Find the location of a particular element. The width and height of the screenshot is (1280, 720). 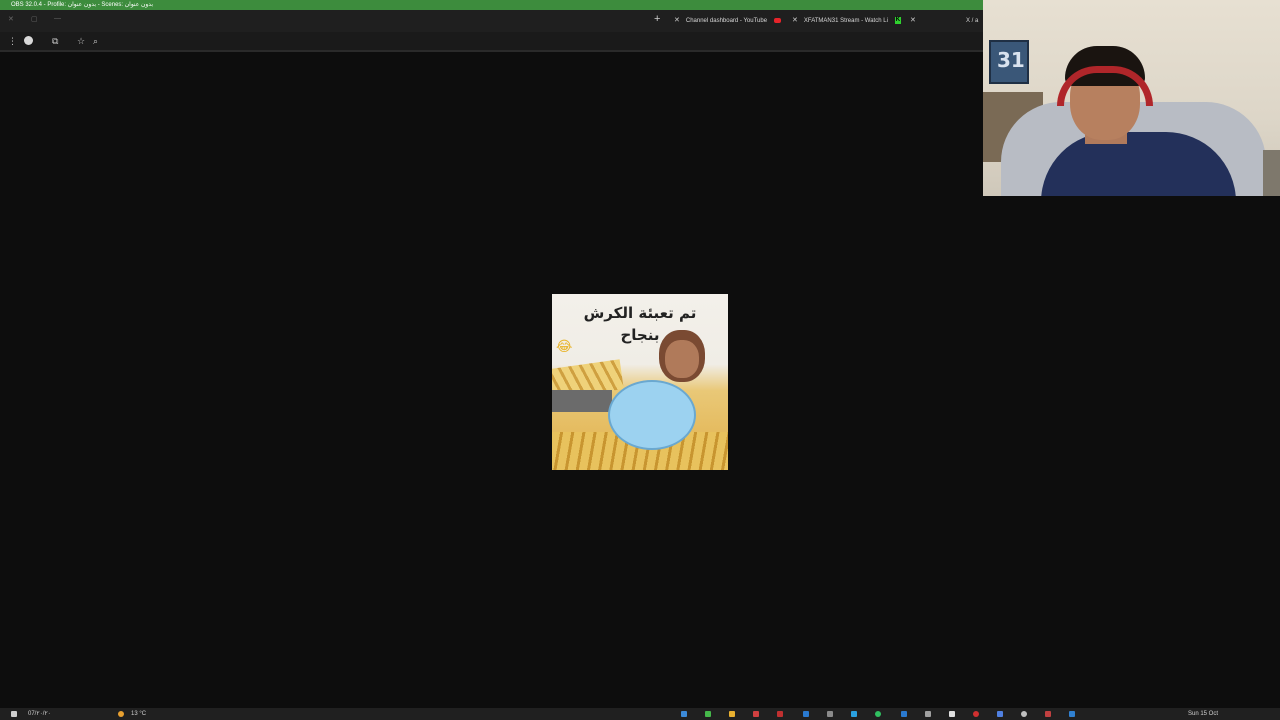

meme-caption: تم تعبئة الكرش بنجاح is located at coordinates (640, 324).